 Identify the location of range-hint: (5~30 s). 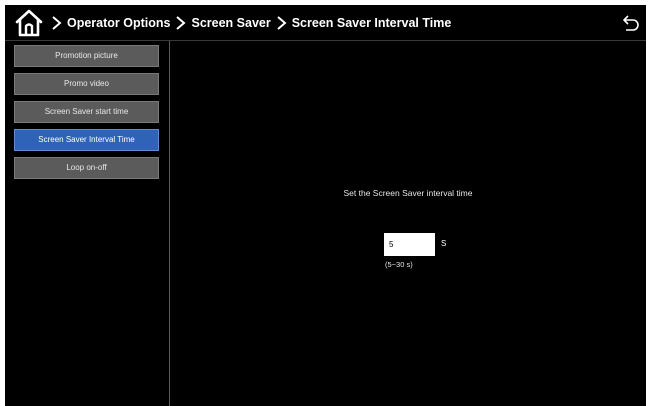
(399, 264).